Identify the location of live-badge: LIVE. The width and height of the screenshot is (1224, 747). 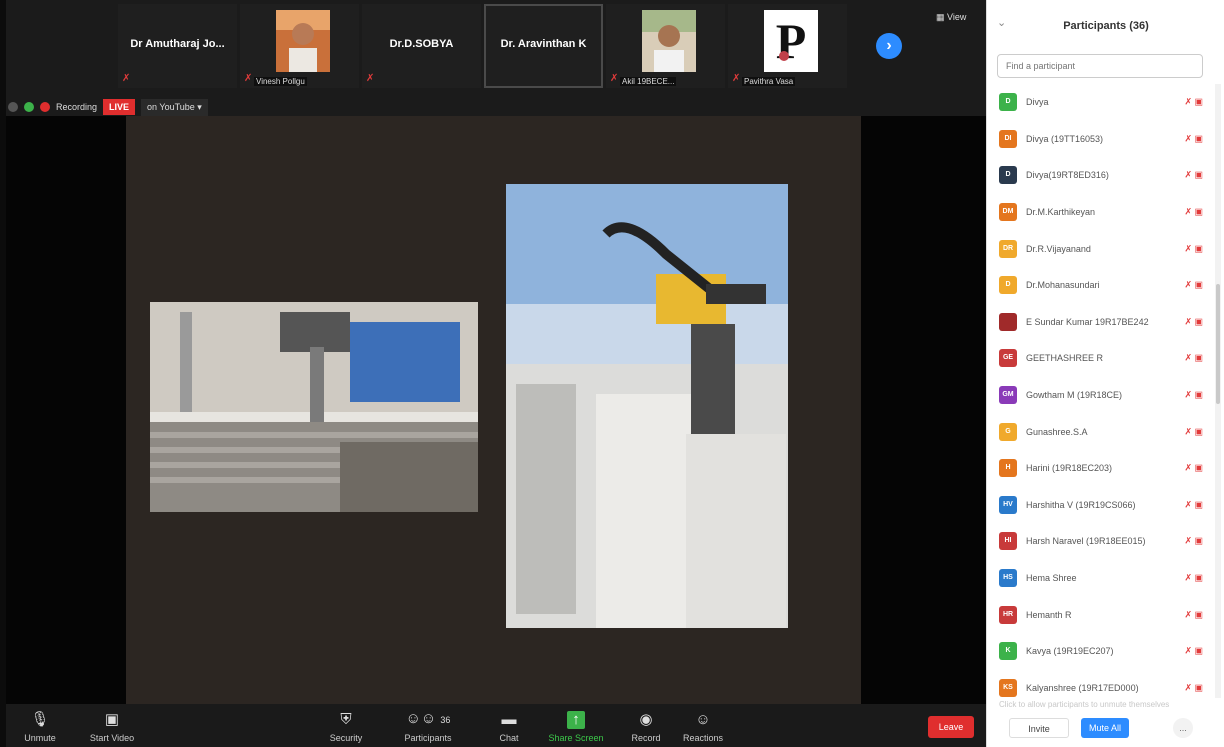
(119, 107).